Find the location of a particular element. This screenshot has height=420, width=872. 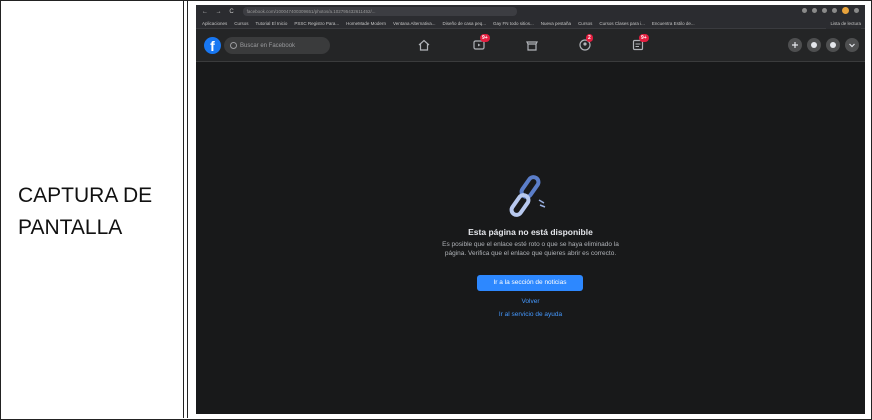

broken-link-icon is located at coordinates (531, 199).